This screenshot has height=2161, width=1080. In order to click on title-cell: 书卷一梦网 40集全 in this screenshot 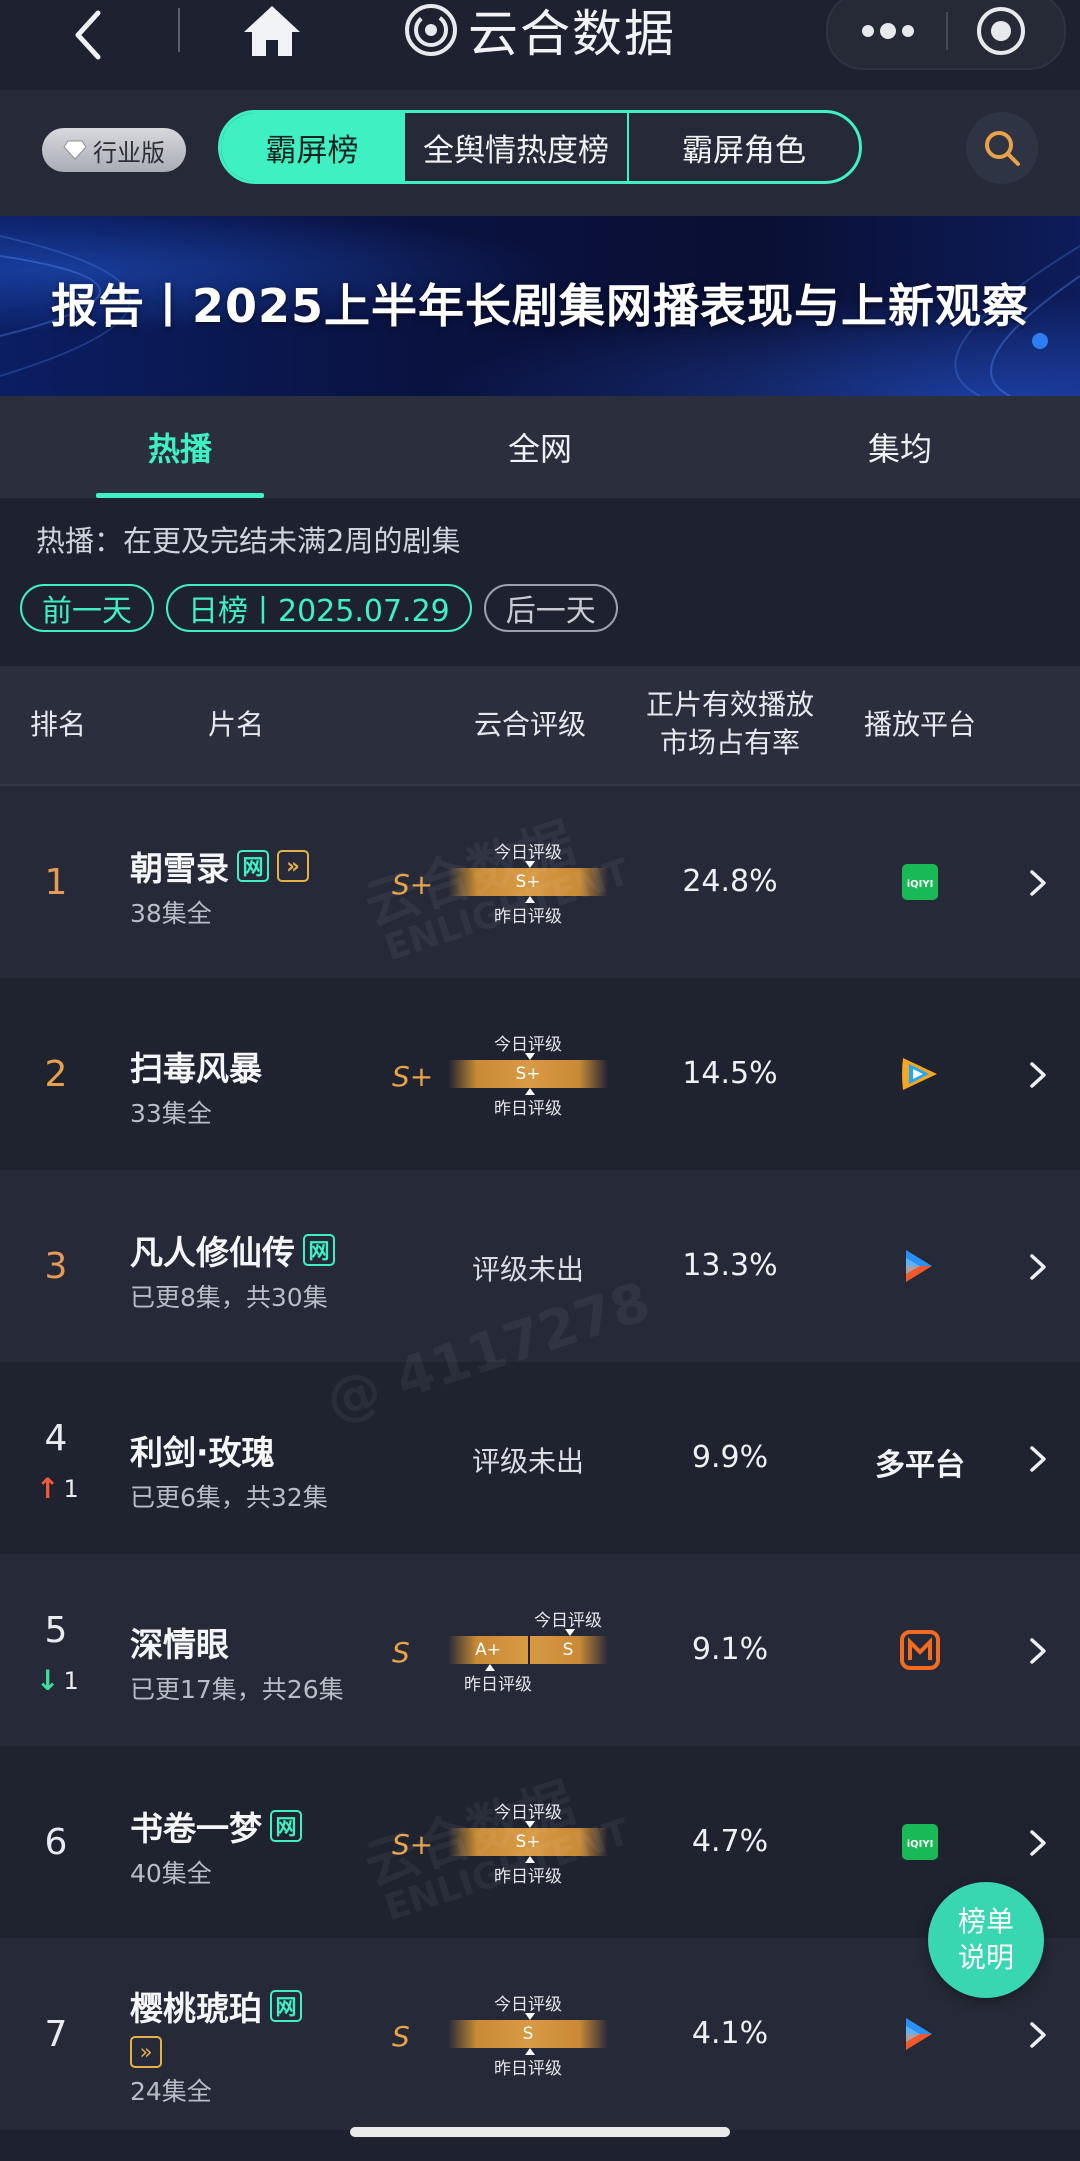, I will do `click(216, 1846)`.